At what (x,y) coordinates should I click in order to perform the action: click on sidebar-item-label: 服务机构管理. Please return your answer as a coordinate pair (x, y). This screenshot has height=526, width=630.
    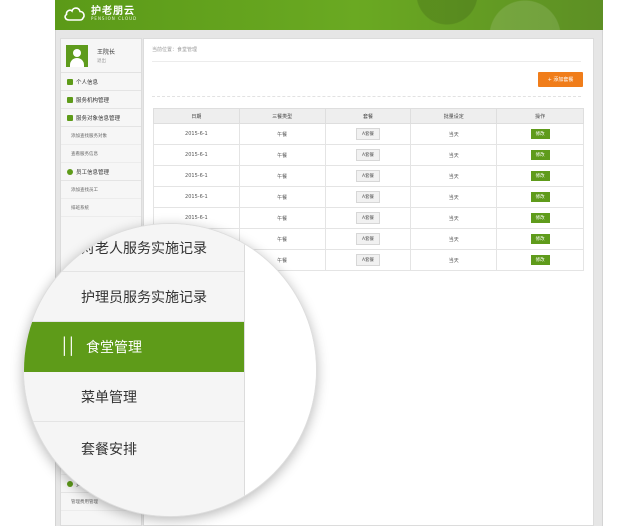
    Looking at the image, I should click on (93, 100).